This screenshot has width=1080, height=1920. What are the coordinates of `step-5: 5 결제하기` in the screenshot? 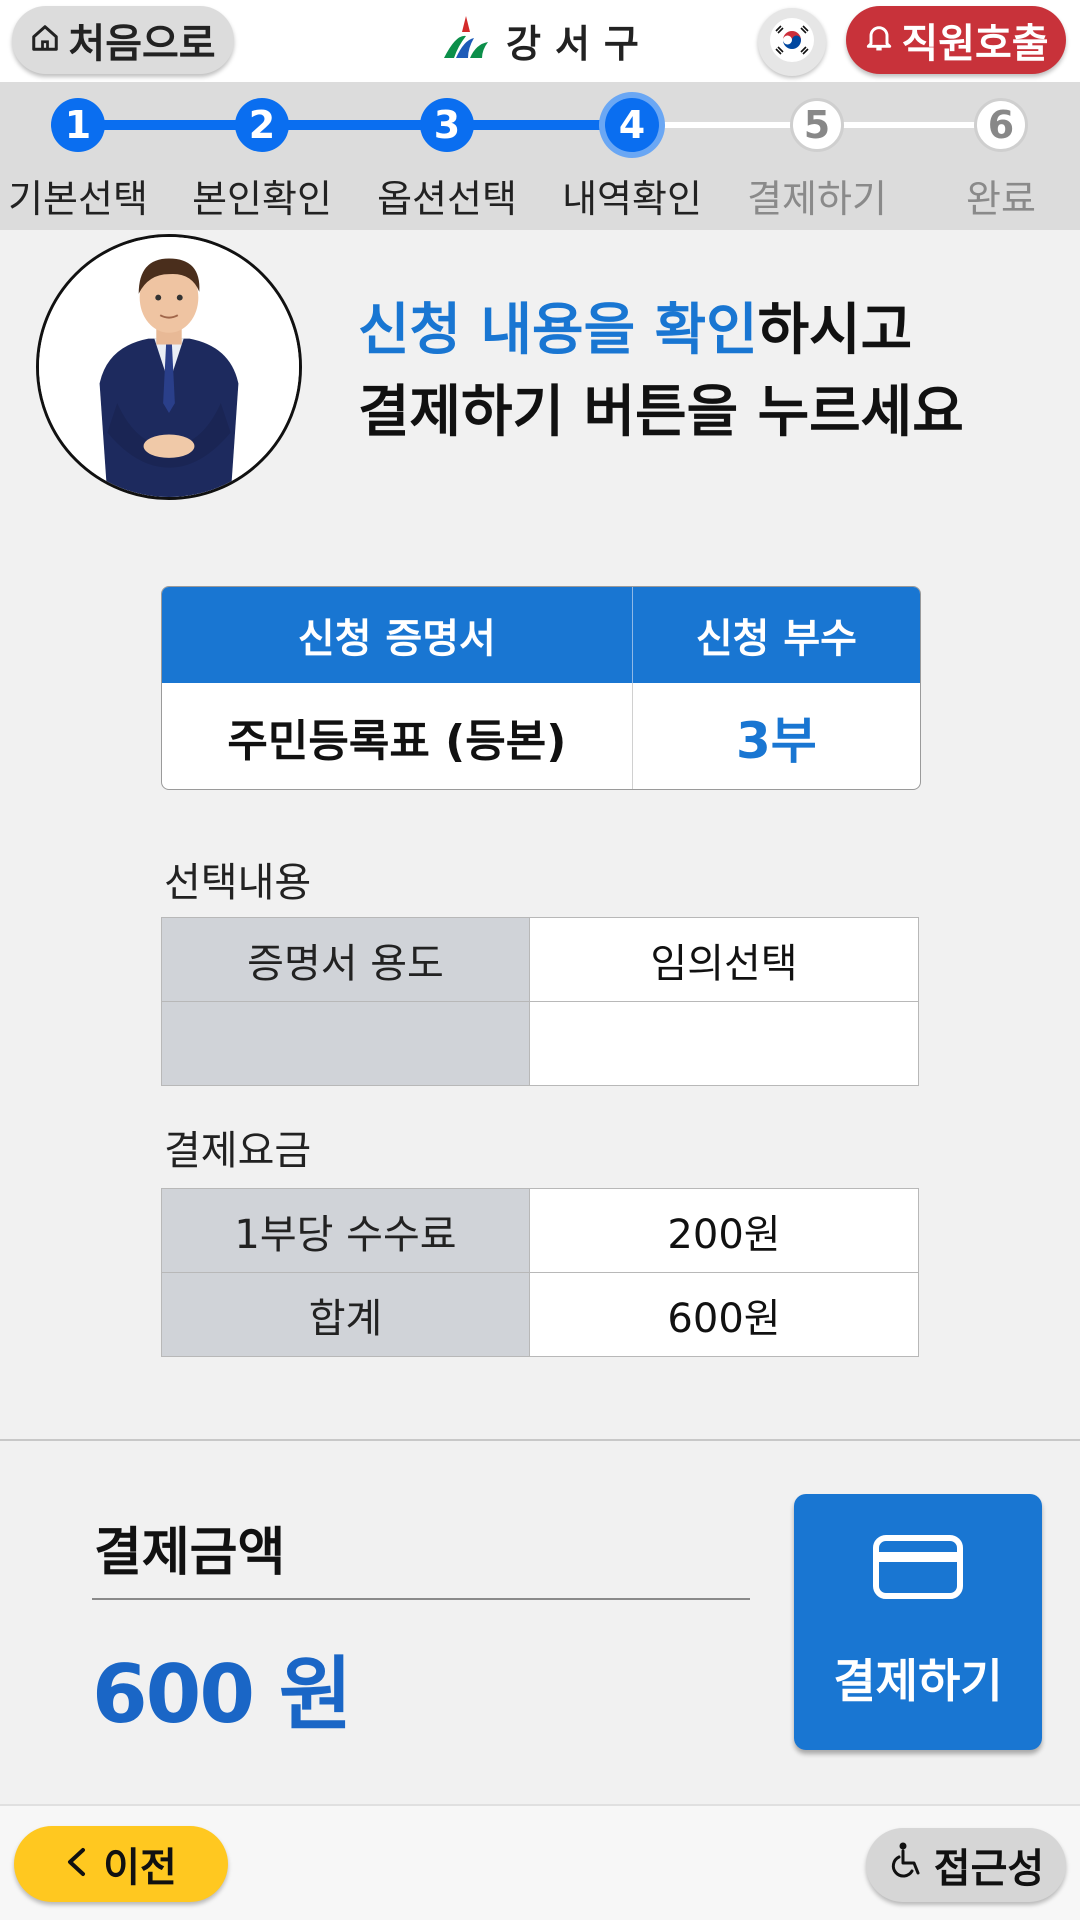 It's located at (817, 152).